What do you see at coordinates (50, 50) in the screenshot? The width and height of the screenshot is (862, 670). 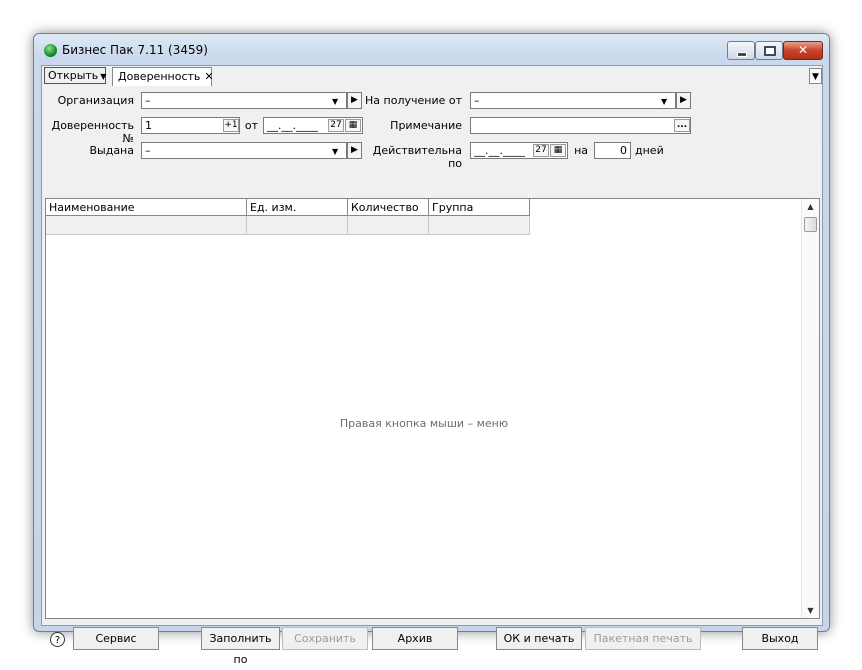 I see `app-logo-icon` at bounding box center [50, 50].